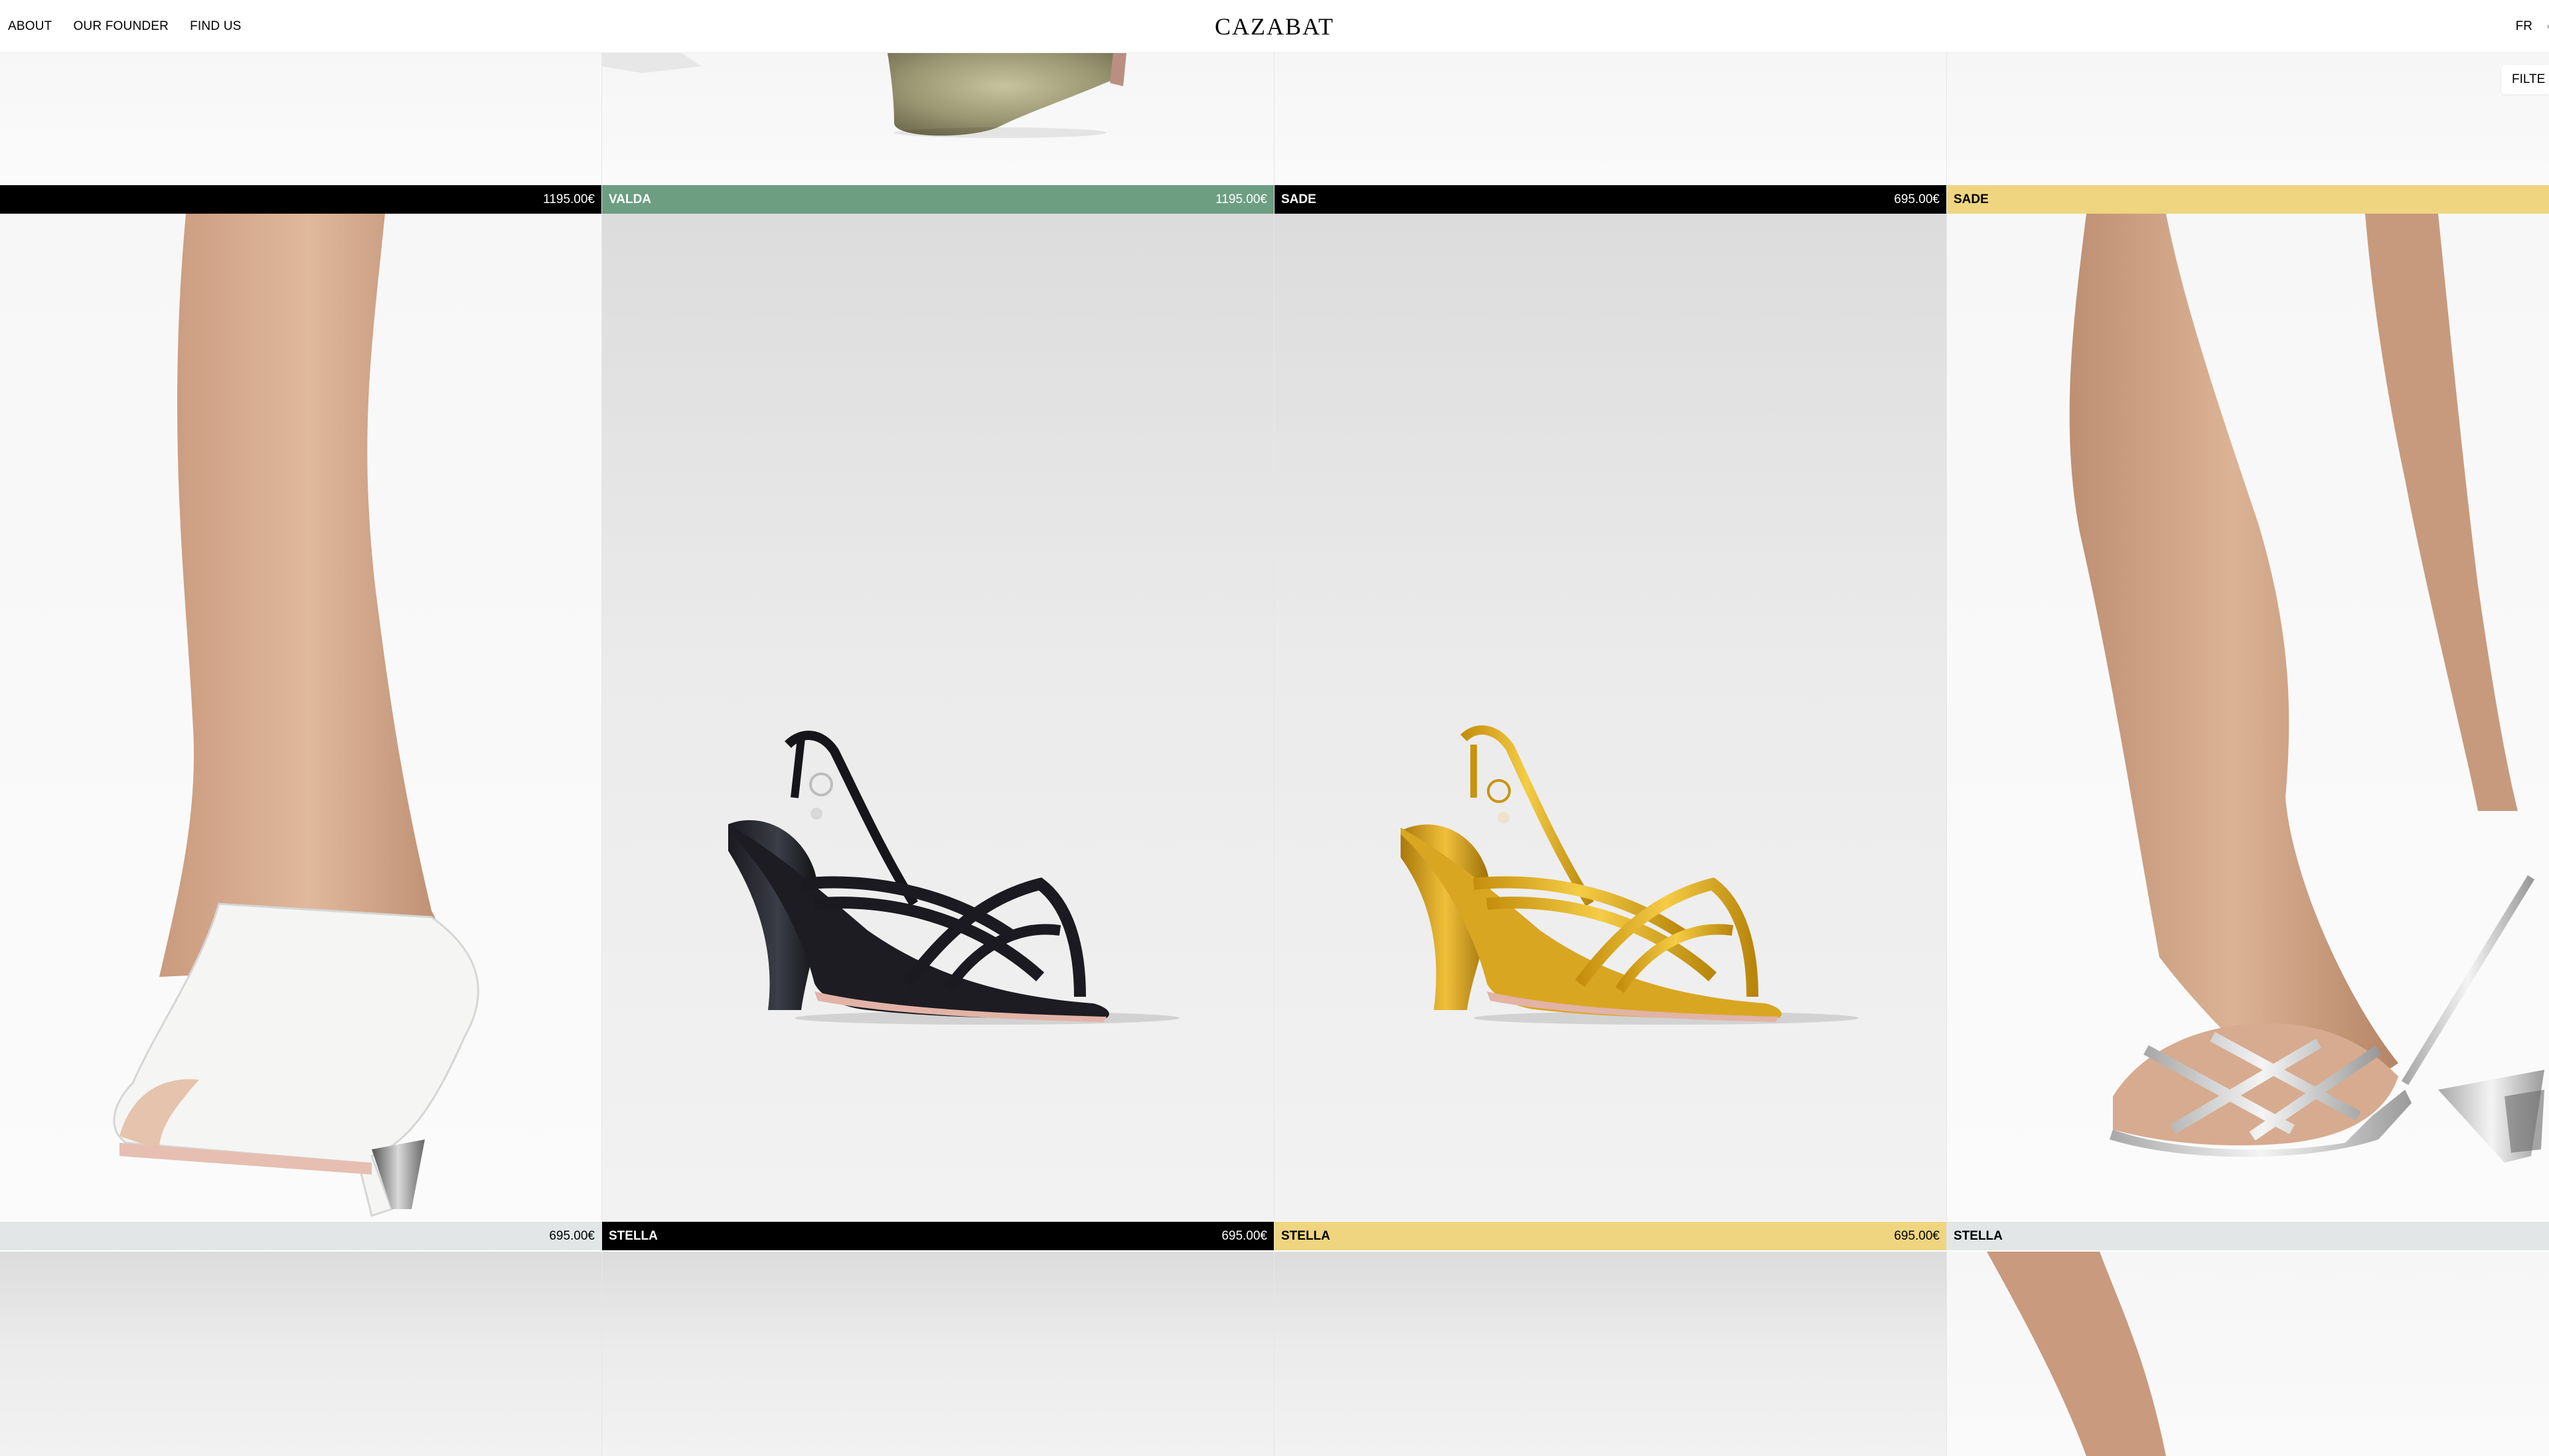 This screenshot has height=1456, width=2549. I want to click on product-bar-row2-2: STELLA 695.00€, so click(938, 1236).